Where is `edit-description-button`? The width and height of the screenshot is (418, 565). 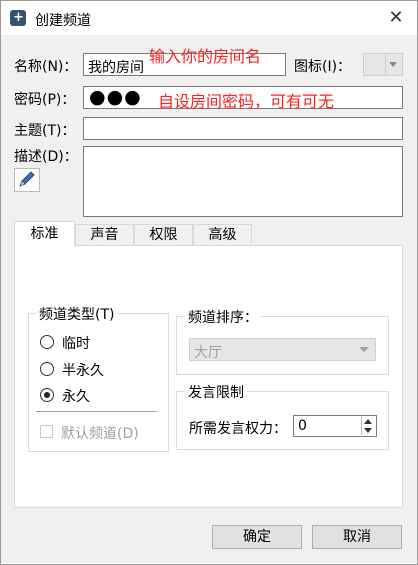 edit-description-button is located at coordinates (27, 180).